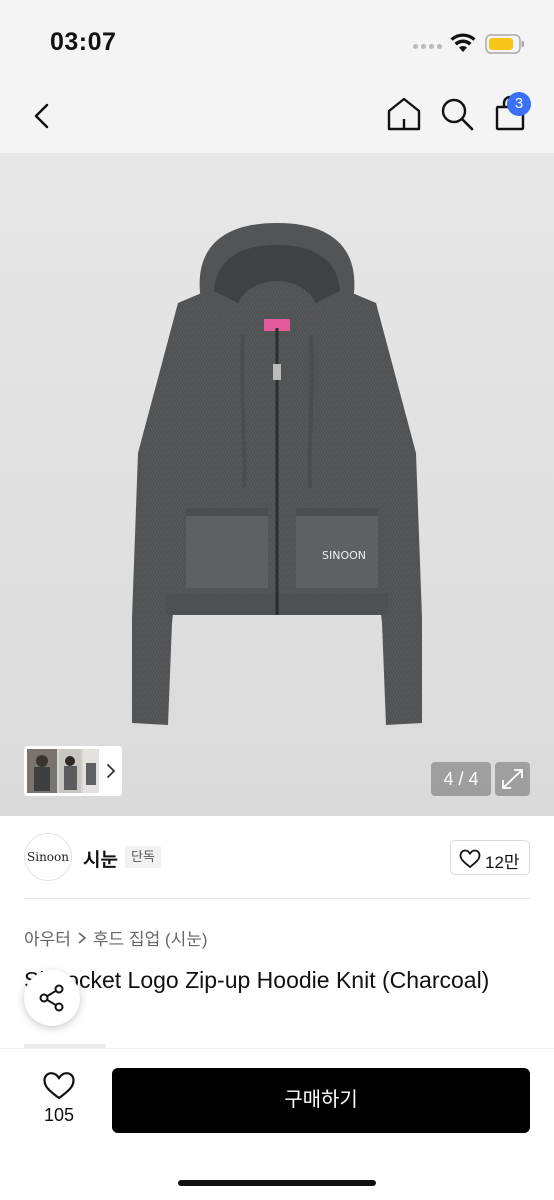 This screenshot has width=554, height=1200. I want to click on breadcrumb-subcategory: 후드 집업 (시눈), so click(150, 937).